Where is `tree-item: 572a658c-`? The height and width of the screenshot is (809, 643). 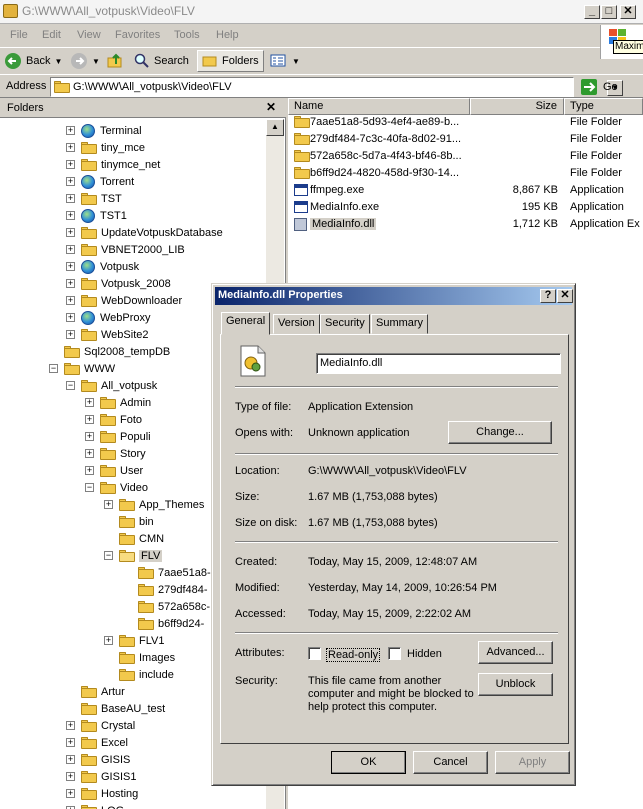
tree-item: 572a658c- is located at coordinates (166, 606).